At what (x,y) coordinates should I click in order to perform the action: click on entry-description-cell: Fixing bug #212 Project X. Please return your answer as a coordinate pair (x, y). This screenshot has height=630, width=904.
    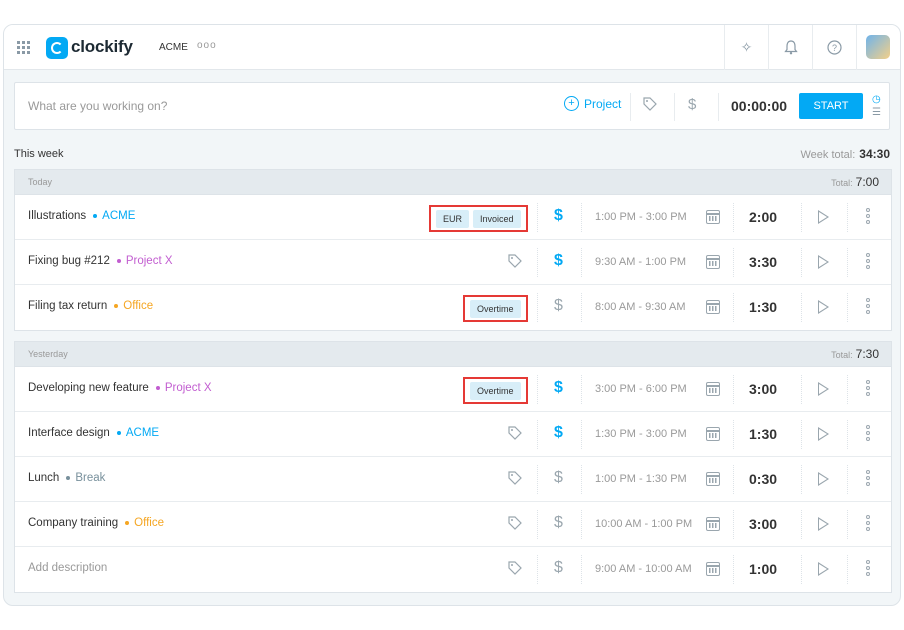
    Looking at the image, I should click on (100, 261).